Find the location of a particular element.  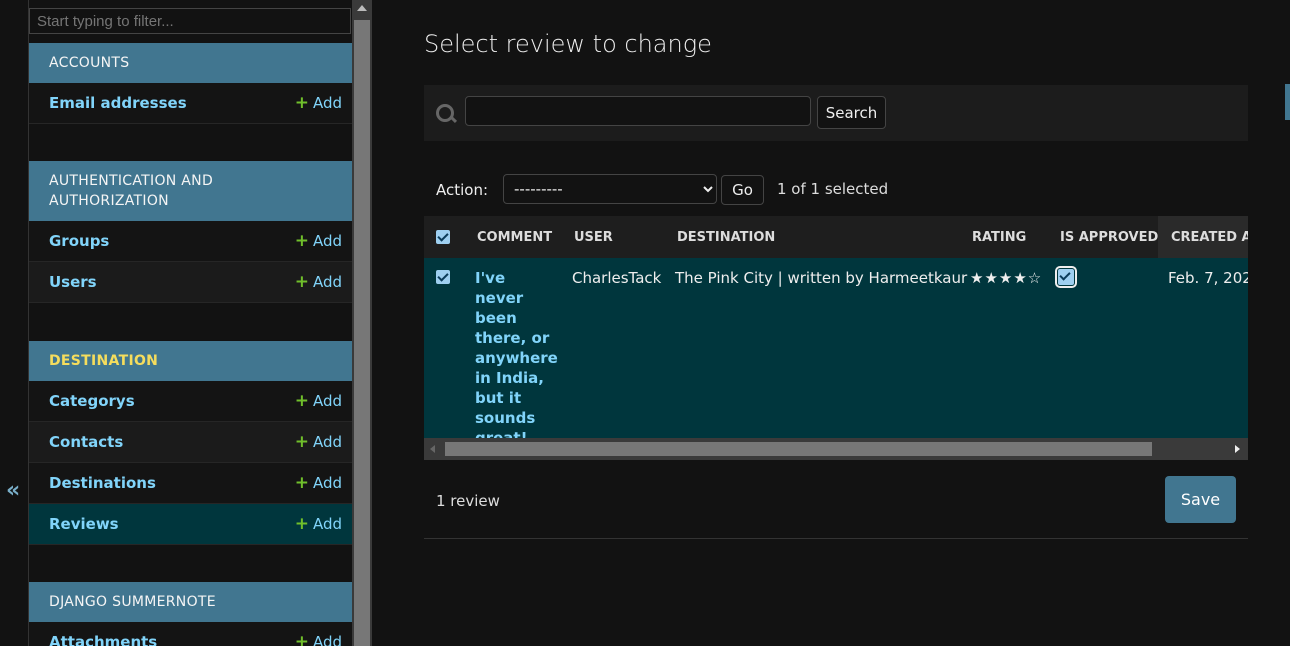

sidebar-scrollbar is located at coordinates (362, 323).